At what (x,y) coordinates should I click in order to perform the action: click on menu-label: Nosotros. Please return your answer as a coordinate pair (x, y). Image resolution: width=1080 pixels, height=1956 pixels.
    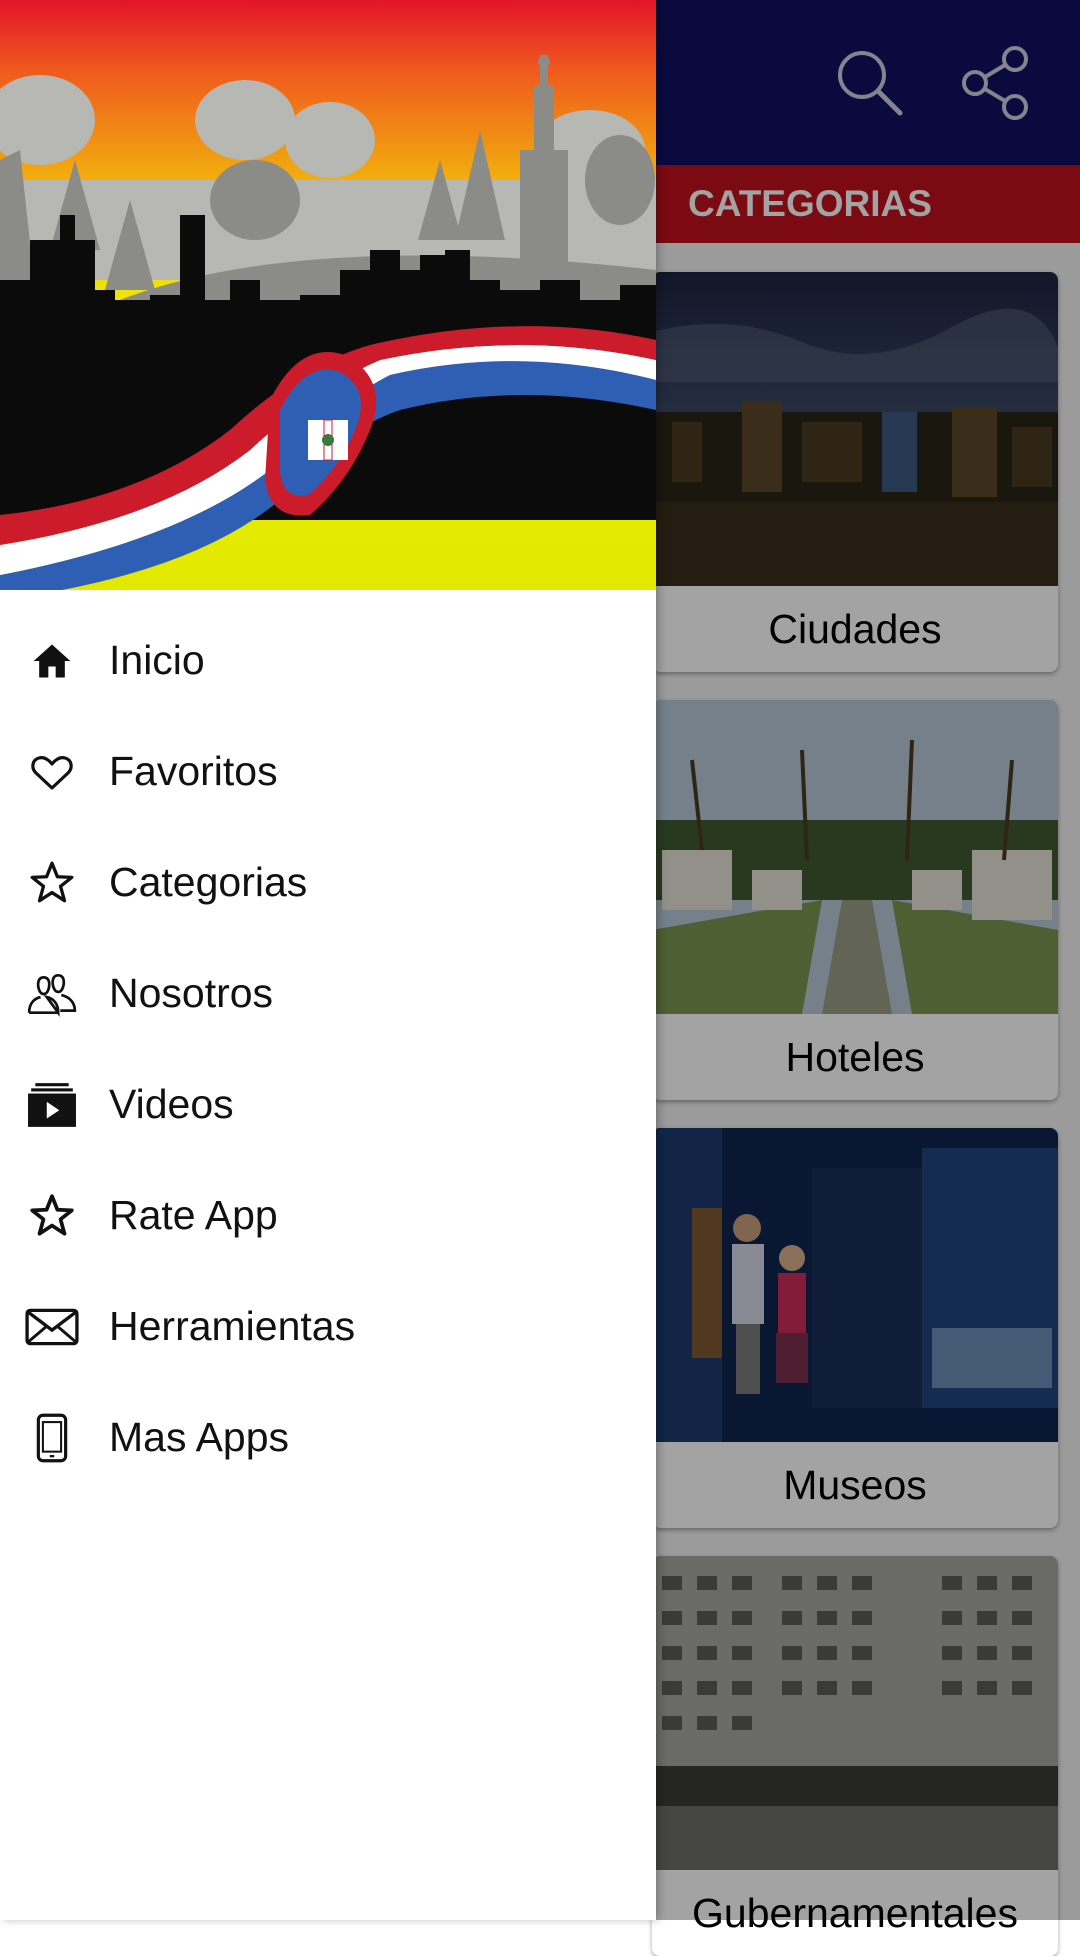
    Looking at the image, I should click on (191, 993).